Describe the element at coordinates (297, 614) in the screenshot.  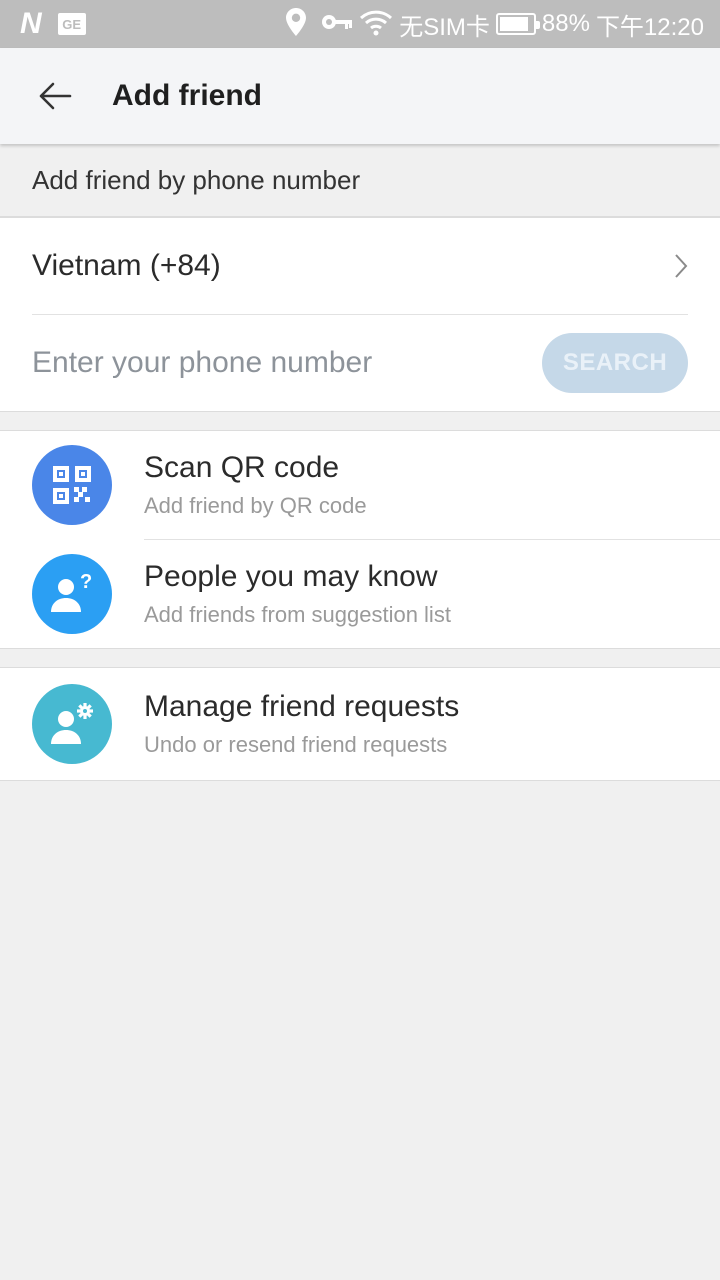
I see `people-you-may-know-subtitle: Add friends from suggestion list` at that location.